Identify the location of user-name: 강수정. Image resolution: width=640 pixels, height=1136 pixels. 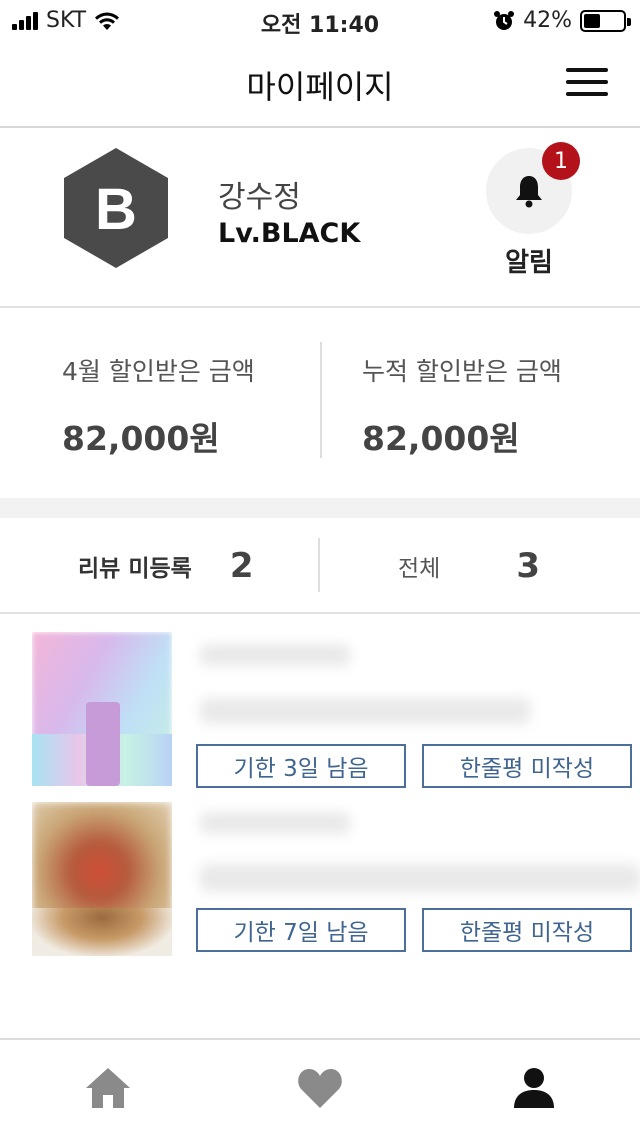
(259, 197).